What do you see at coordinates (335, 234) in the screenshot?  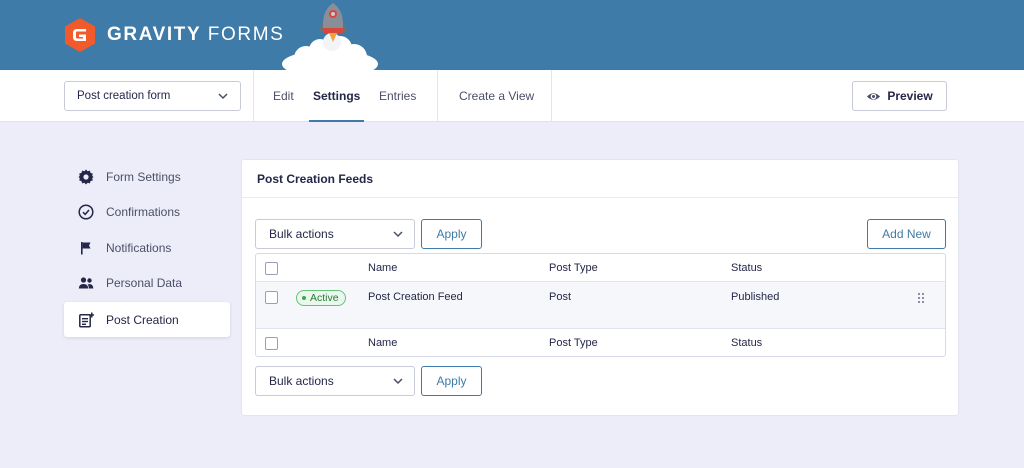 I see `bulk-actions-select-top: Bulk actions` at bounding box center [335, 234].